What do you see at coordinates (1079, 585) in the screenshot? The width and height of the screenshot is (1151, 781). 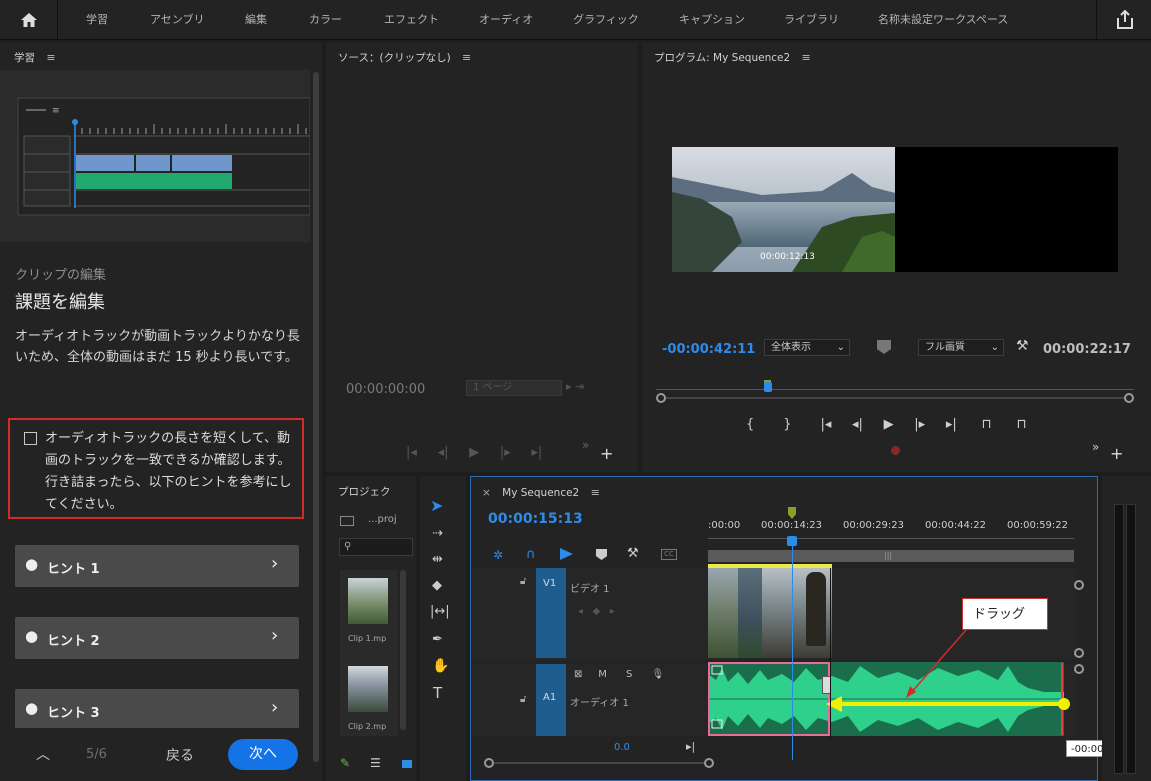 I see `vertical-scroll-handle-top` at bounding box center [1079, 585].